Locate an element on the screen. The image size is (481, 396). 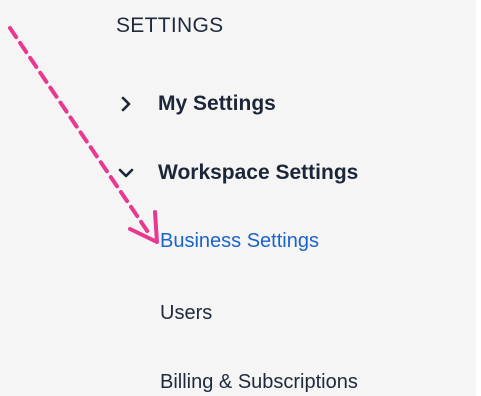
nav-group-my-settings: My Settings is located at coordinates (197, 104).